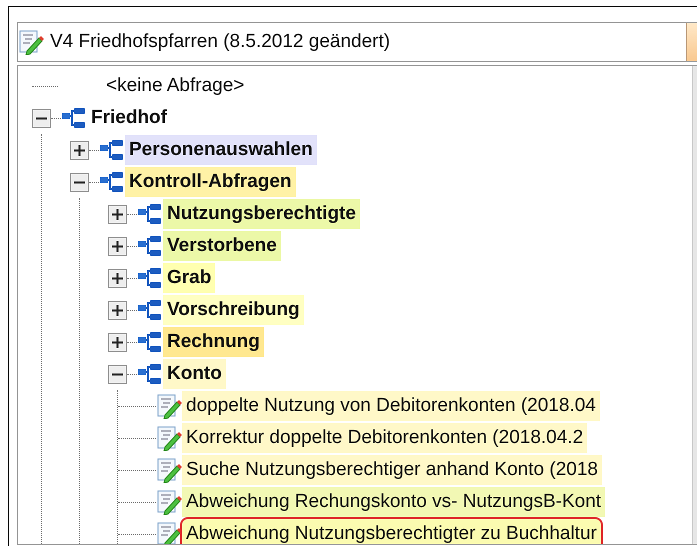  What do you see at coordinates (194, 374) in the screenshot?
I see `tree-folder-item: Konto` at bounding box center [194, 374].